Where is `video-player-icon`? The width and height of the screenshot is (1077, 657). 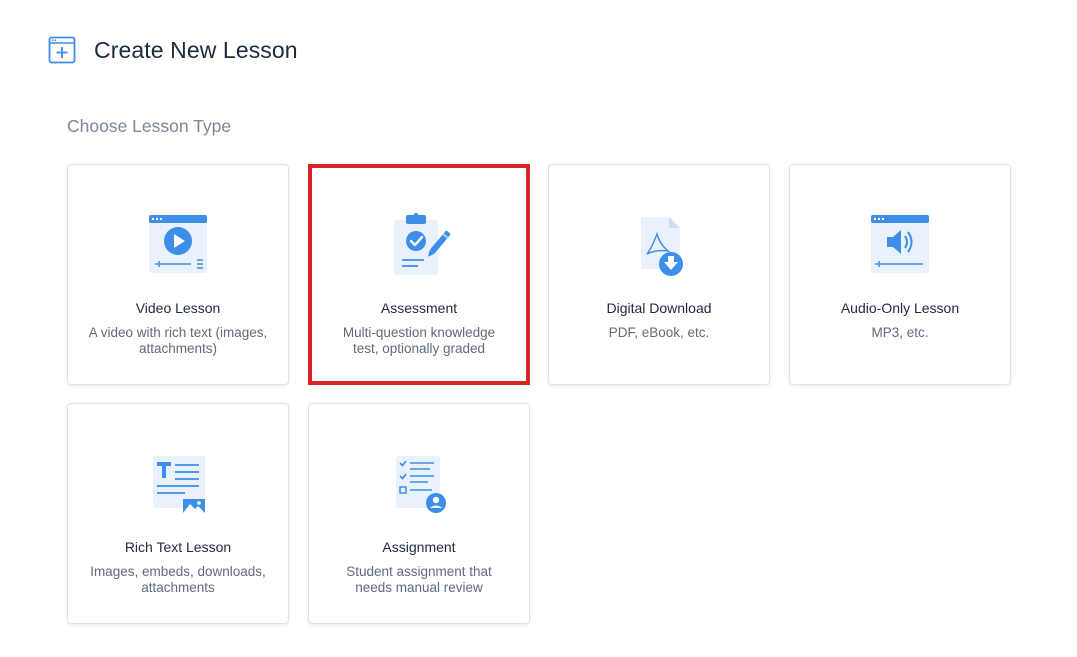
video-player-icon is located at coordinates (178, 244).